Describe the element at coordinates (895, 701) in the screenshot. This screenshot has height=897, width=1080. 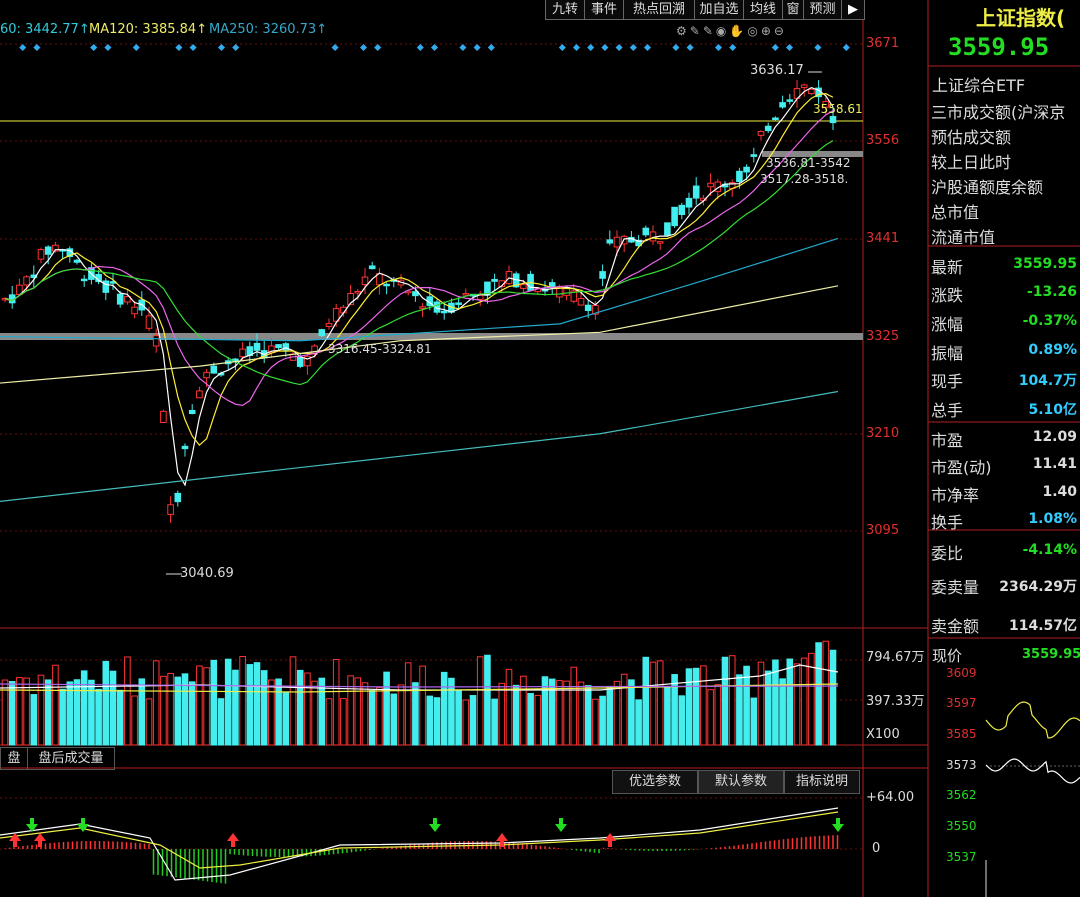
I see `volume-axis-mid: 397.33万` at that location.